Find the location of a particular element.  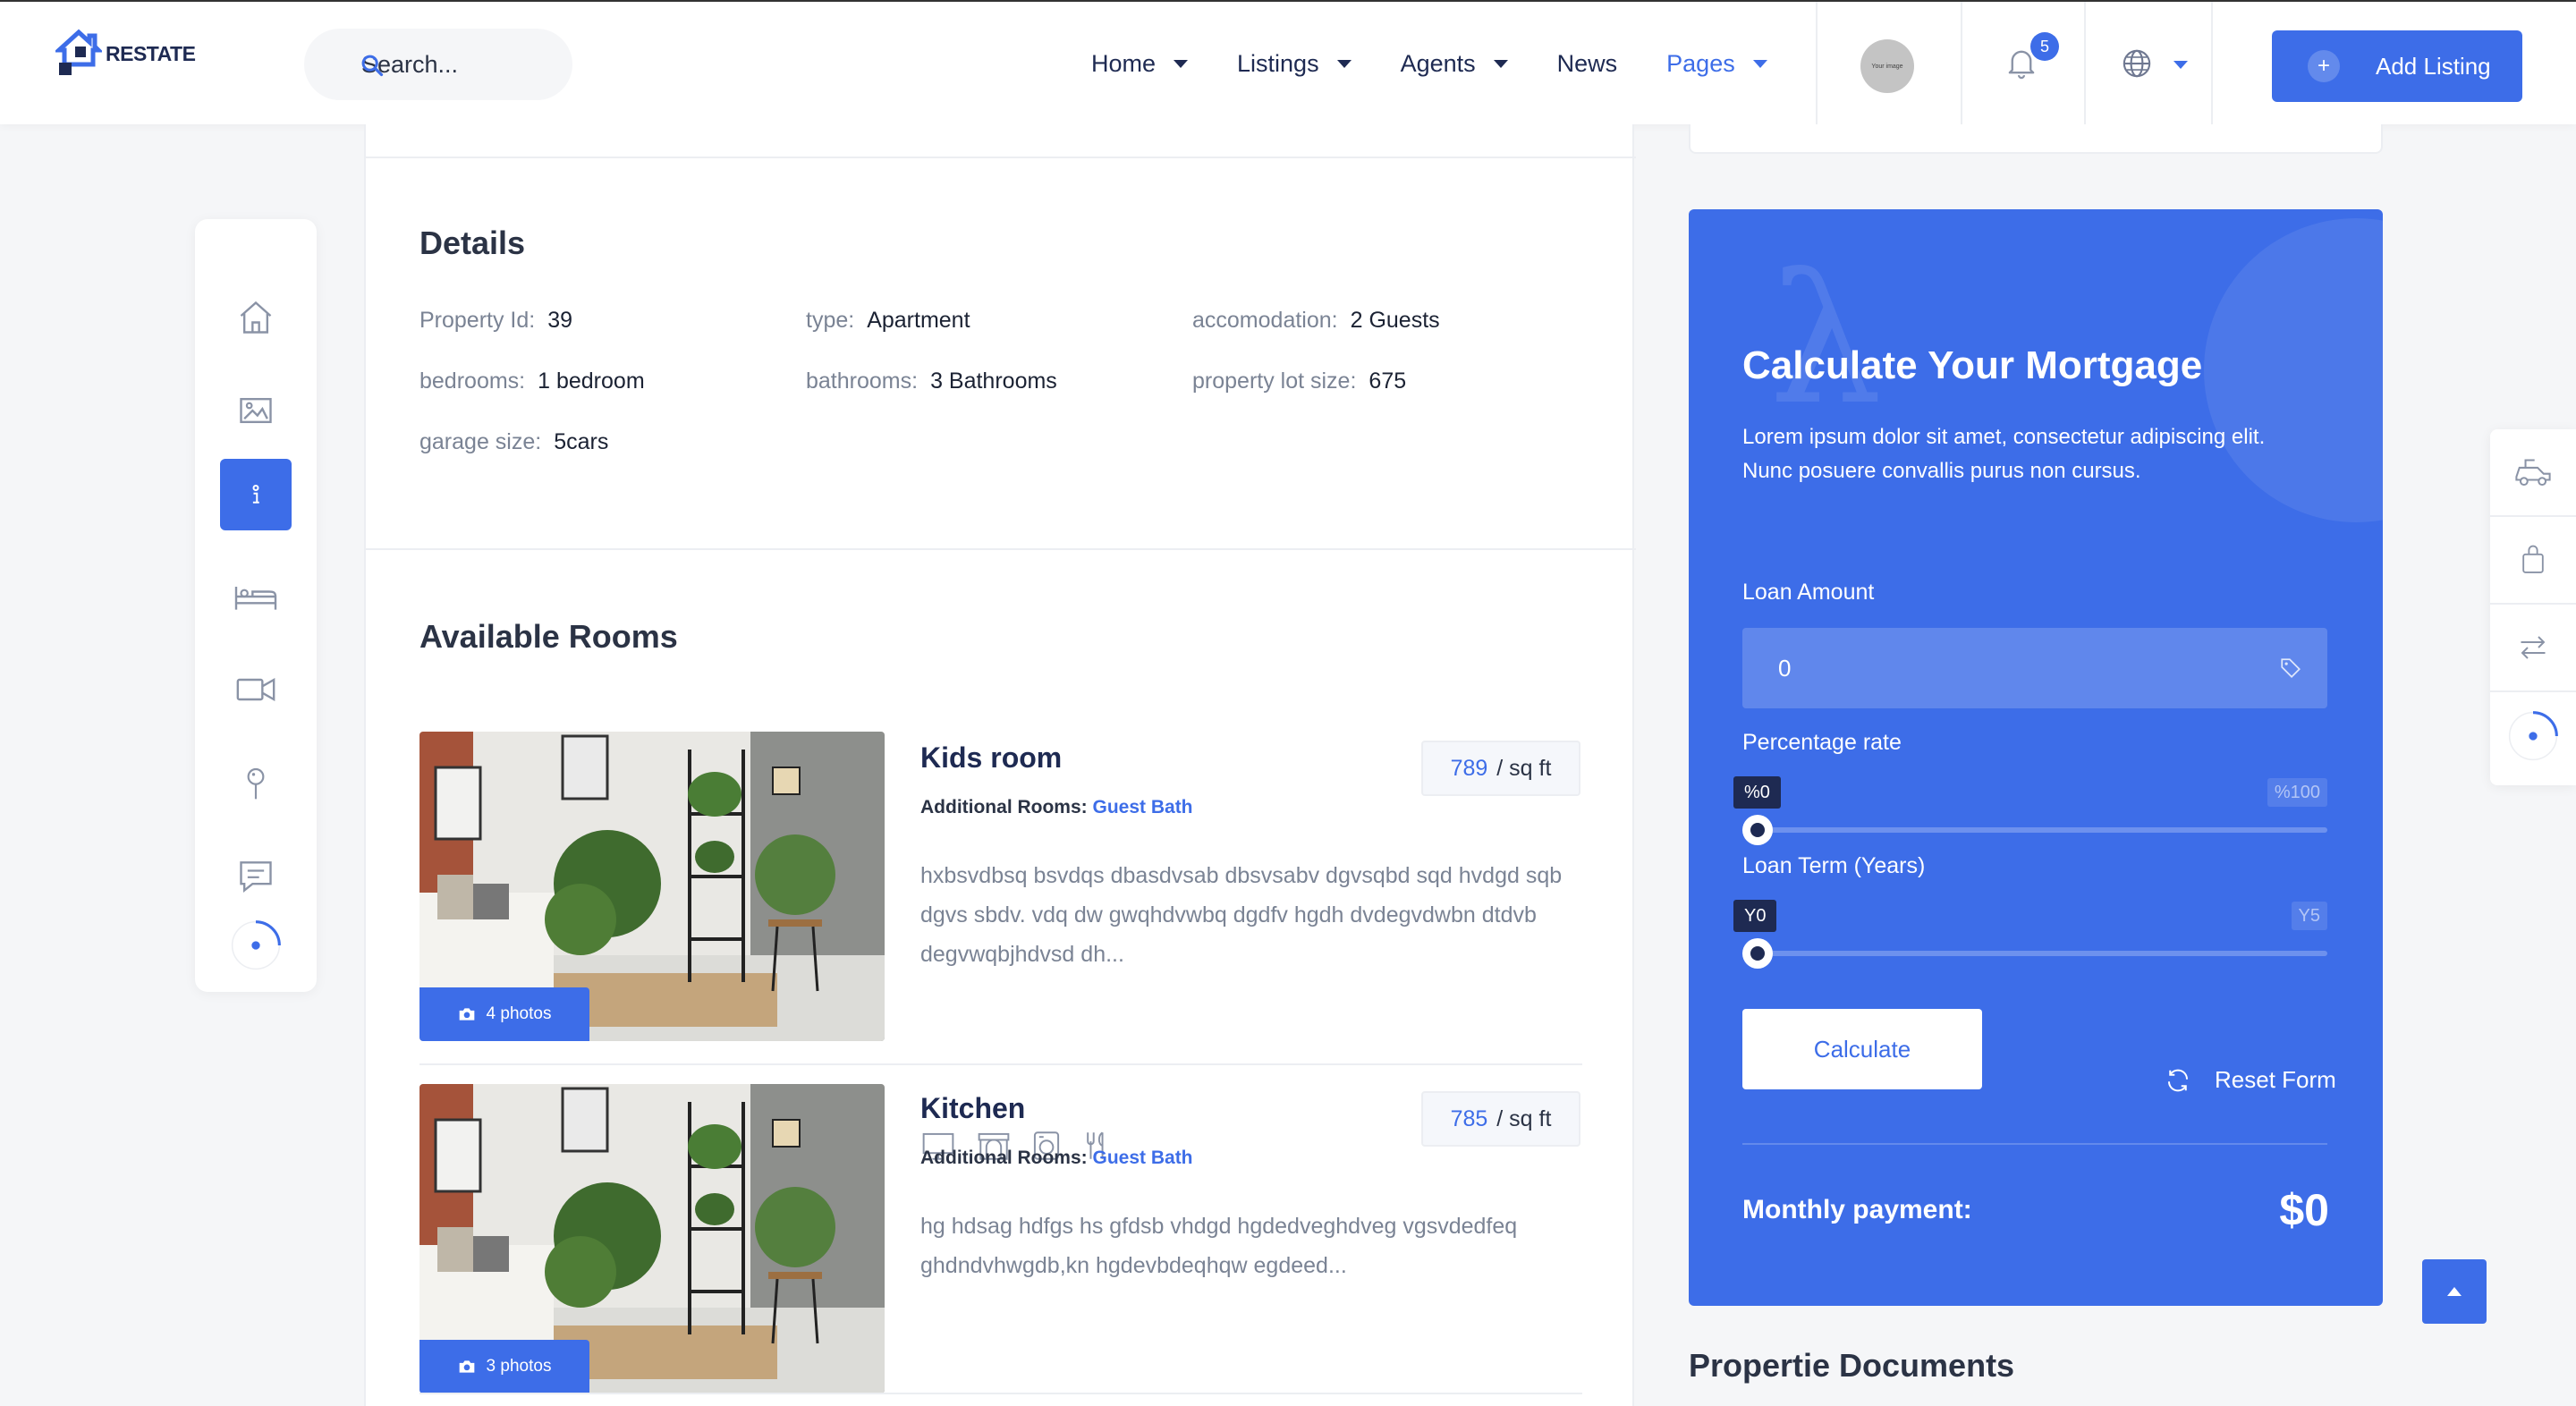

rate-min-tooltip: %0 is located at coordinates (1757, 793).